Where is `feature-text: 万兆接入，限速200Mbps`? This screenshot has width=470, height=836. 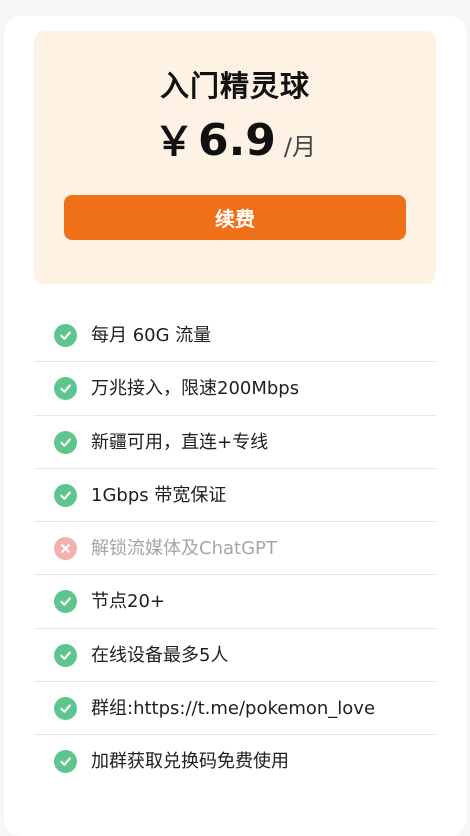 feature-text: 万兆接入，限速200Mbps is located at coordinates (195, 389).